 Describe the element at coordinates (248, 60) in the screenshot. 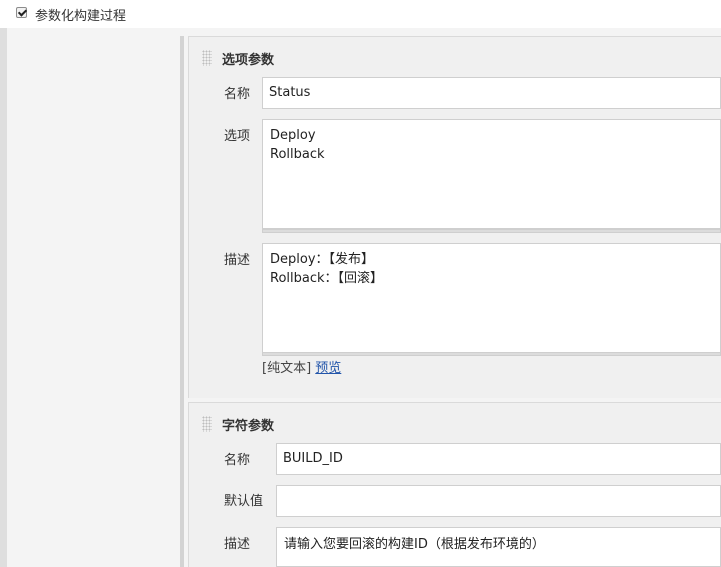

I see `choice-parameter-title: 选项参数` at that location.